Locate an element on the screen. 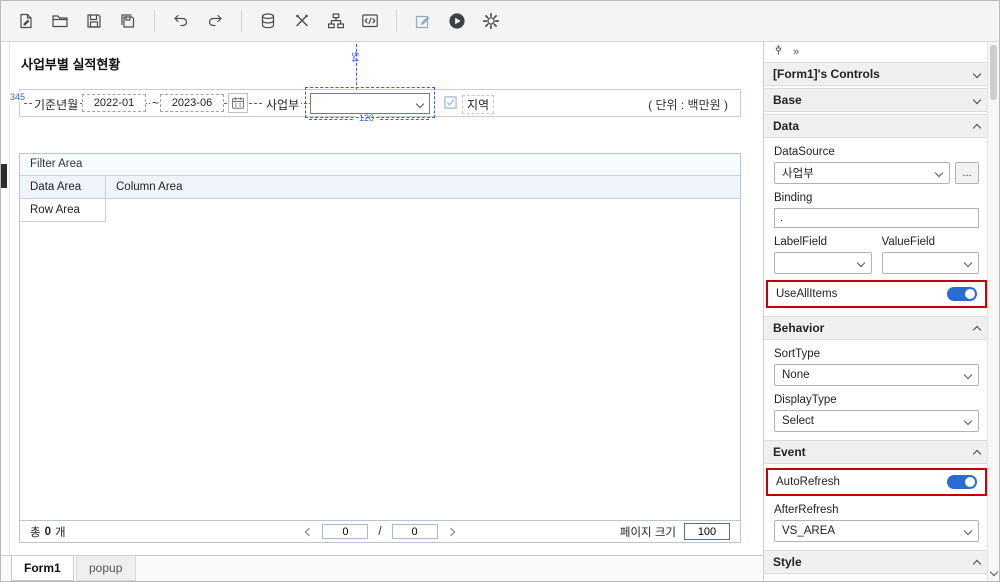 The image size is (1000, 582). grid-statusbar: 총 0 개 / 페이지 크기 is located at coordinates (380, 531).